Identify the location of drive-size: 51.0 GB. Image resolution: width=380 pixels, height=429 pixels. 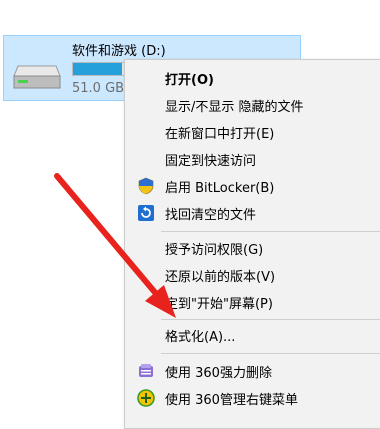
(98, 88).